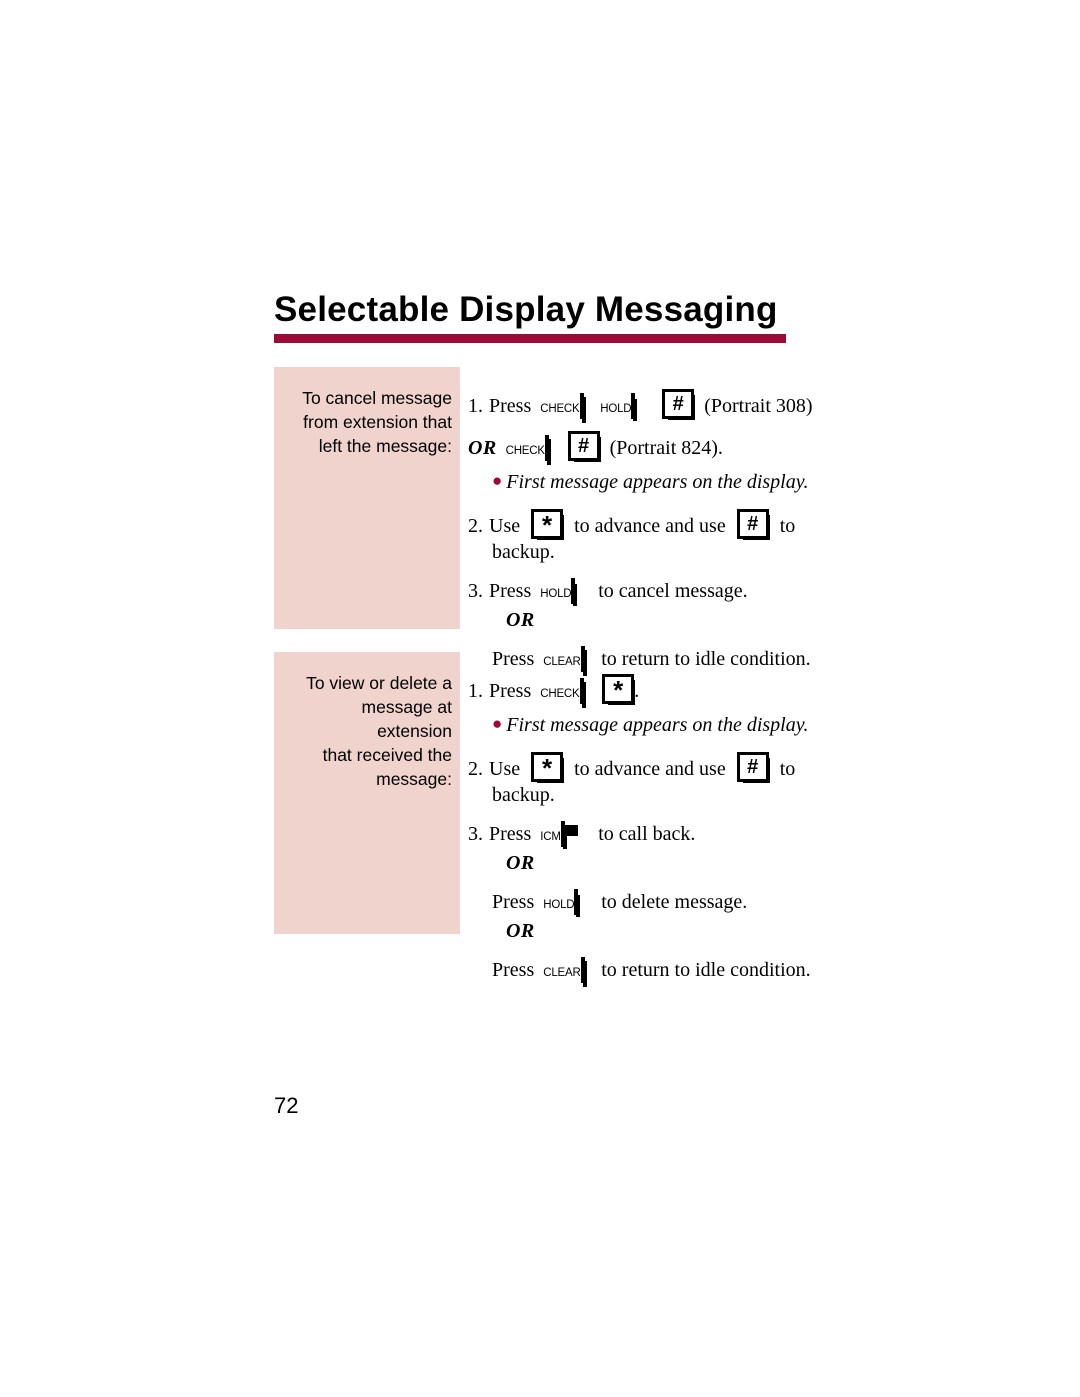 This screenshot has height=1397, width=1080. I want to click on step-number: 3., so click(475, 591).